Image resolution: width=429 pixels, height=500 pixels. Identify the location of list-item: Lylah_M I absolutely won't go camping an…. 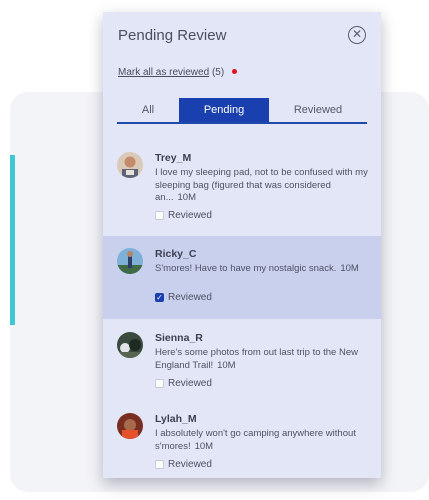
(242, 439).